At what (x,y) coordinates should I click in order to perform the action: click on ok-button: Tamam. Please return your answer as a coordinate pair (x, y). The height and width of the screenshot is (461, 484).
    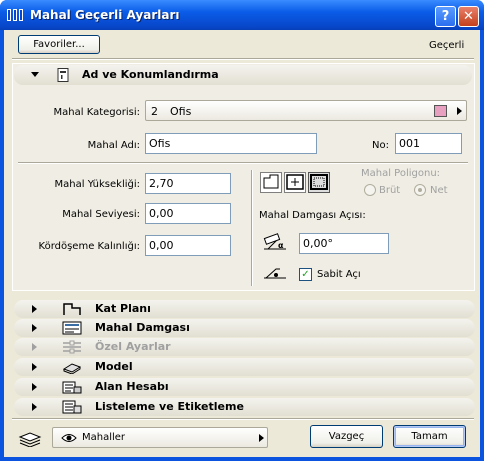
    Looking at the image, I should click on (429, 436).